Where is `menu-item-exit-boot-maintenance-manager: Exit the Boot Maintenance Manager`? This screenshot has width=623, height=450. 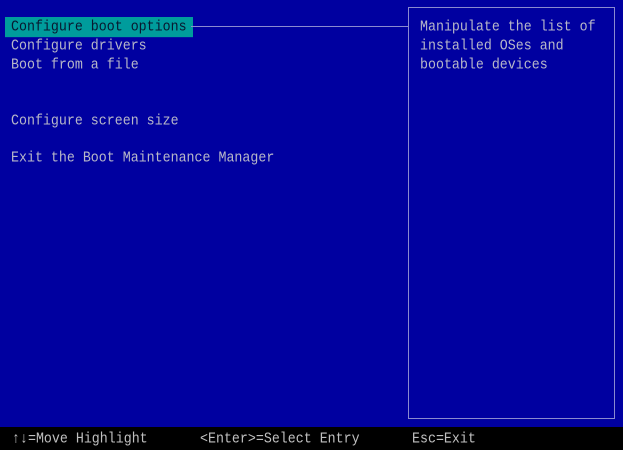 menu-item-exit-boot-maintenance-manager: Exit the Boot Maintenance Manager is located at coordinates (142, 158).